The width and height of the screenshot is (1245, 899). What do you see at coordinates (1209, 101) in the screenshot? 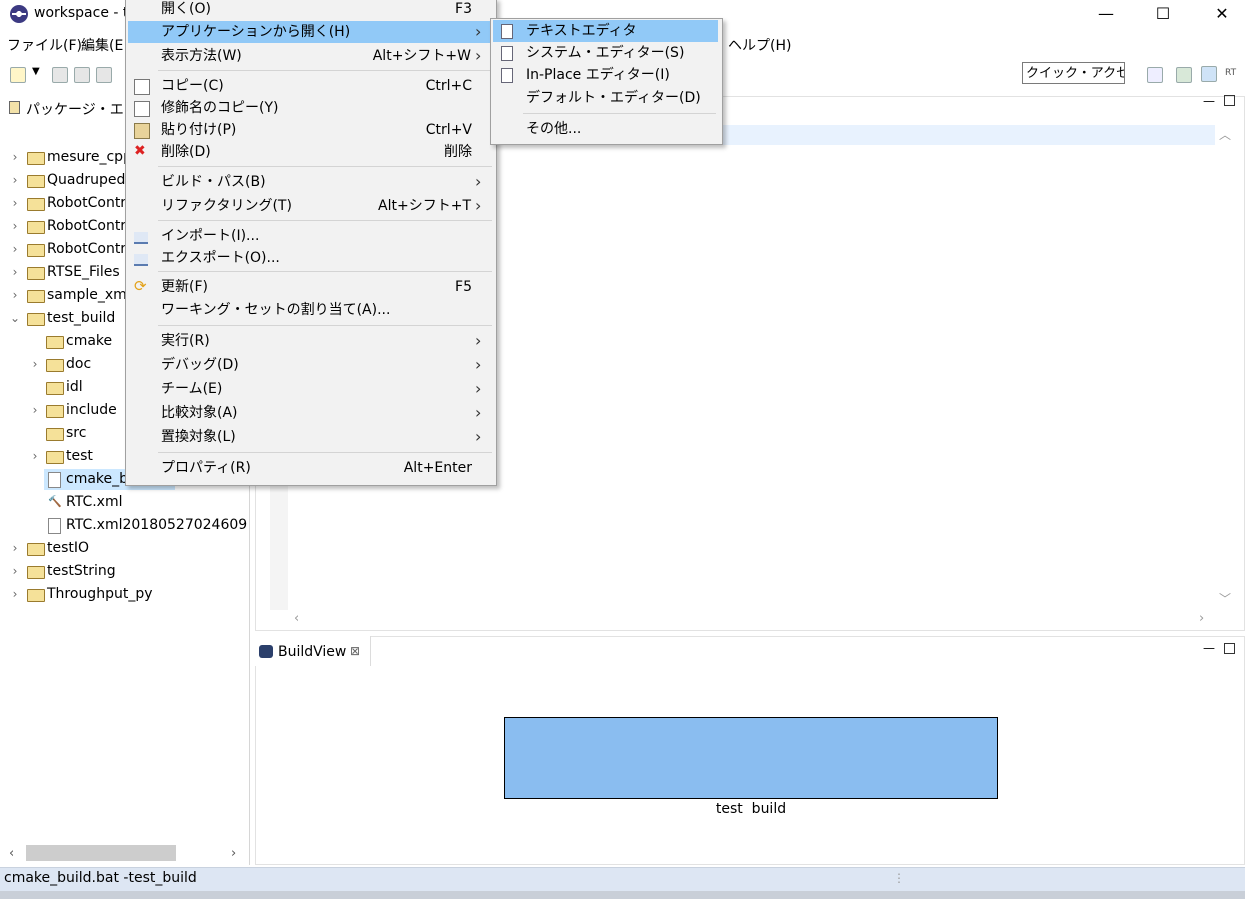
I see `minimize-view-icon: —` at bounding box center [1209, 101].